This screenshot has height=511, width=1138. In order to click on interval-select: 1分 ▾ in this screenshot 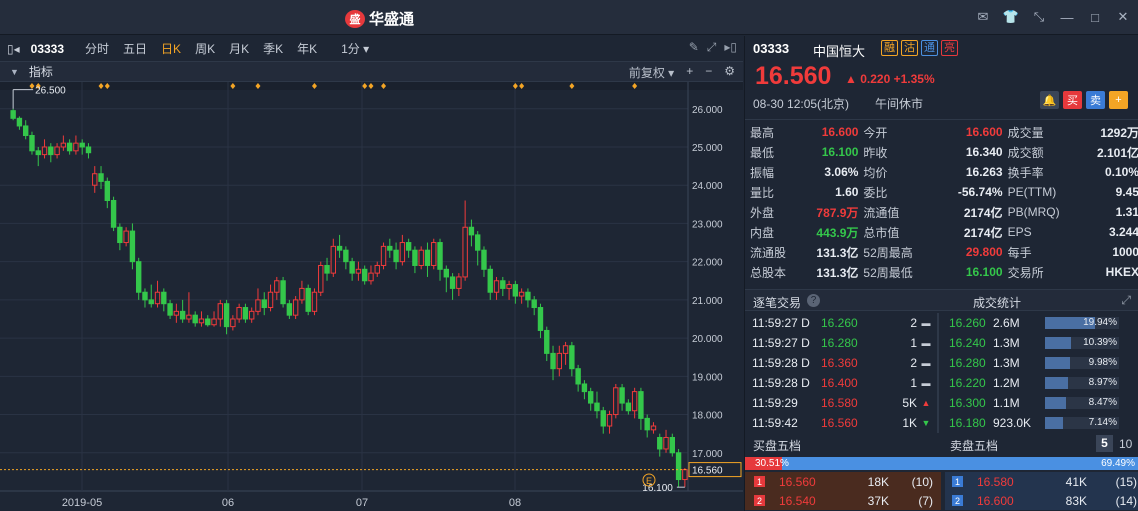, I will do `click(355, 48)`.